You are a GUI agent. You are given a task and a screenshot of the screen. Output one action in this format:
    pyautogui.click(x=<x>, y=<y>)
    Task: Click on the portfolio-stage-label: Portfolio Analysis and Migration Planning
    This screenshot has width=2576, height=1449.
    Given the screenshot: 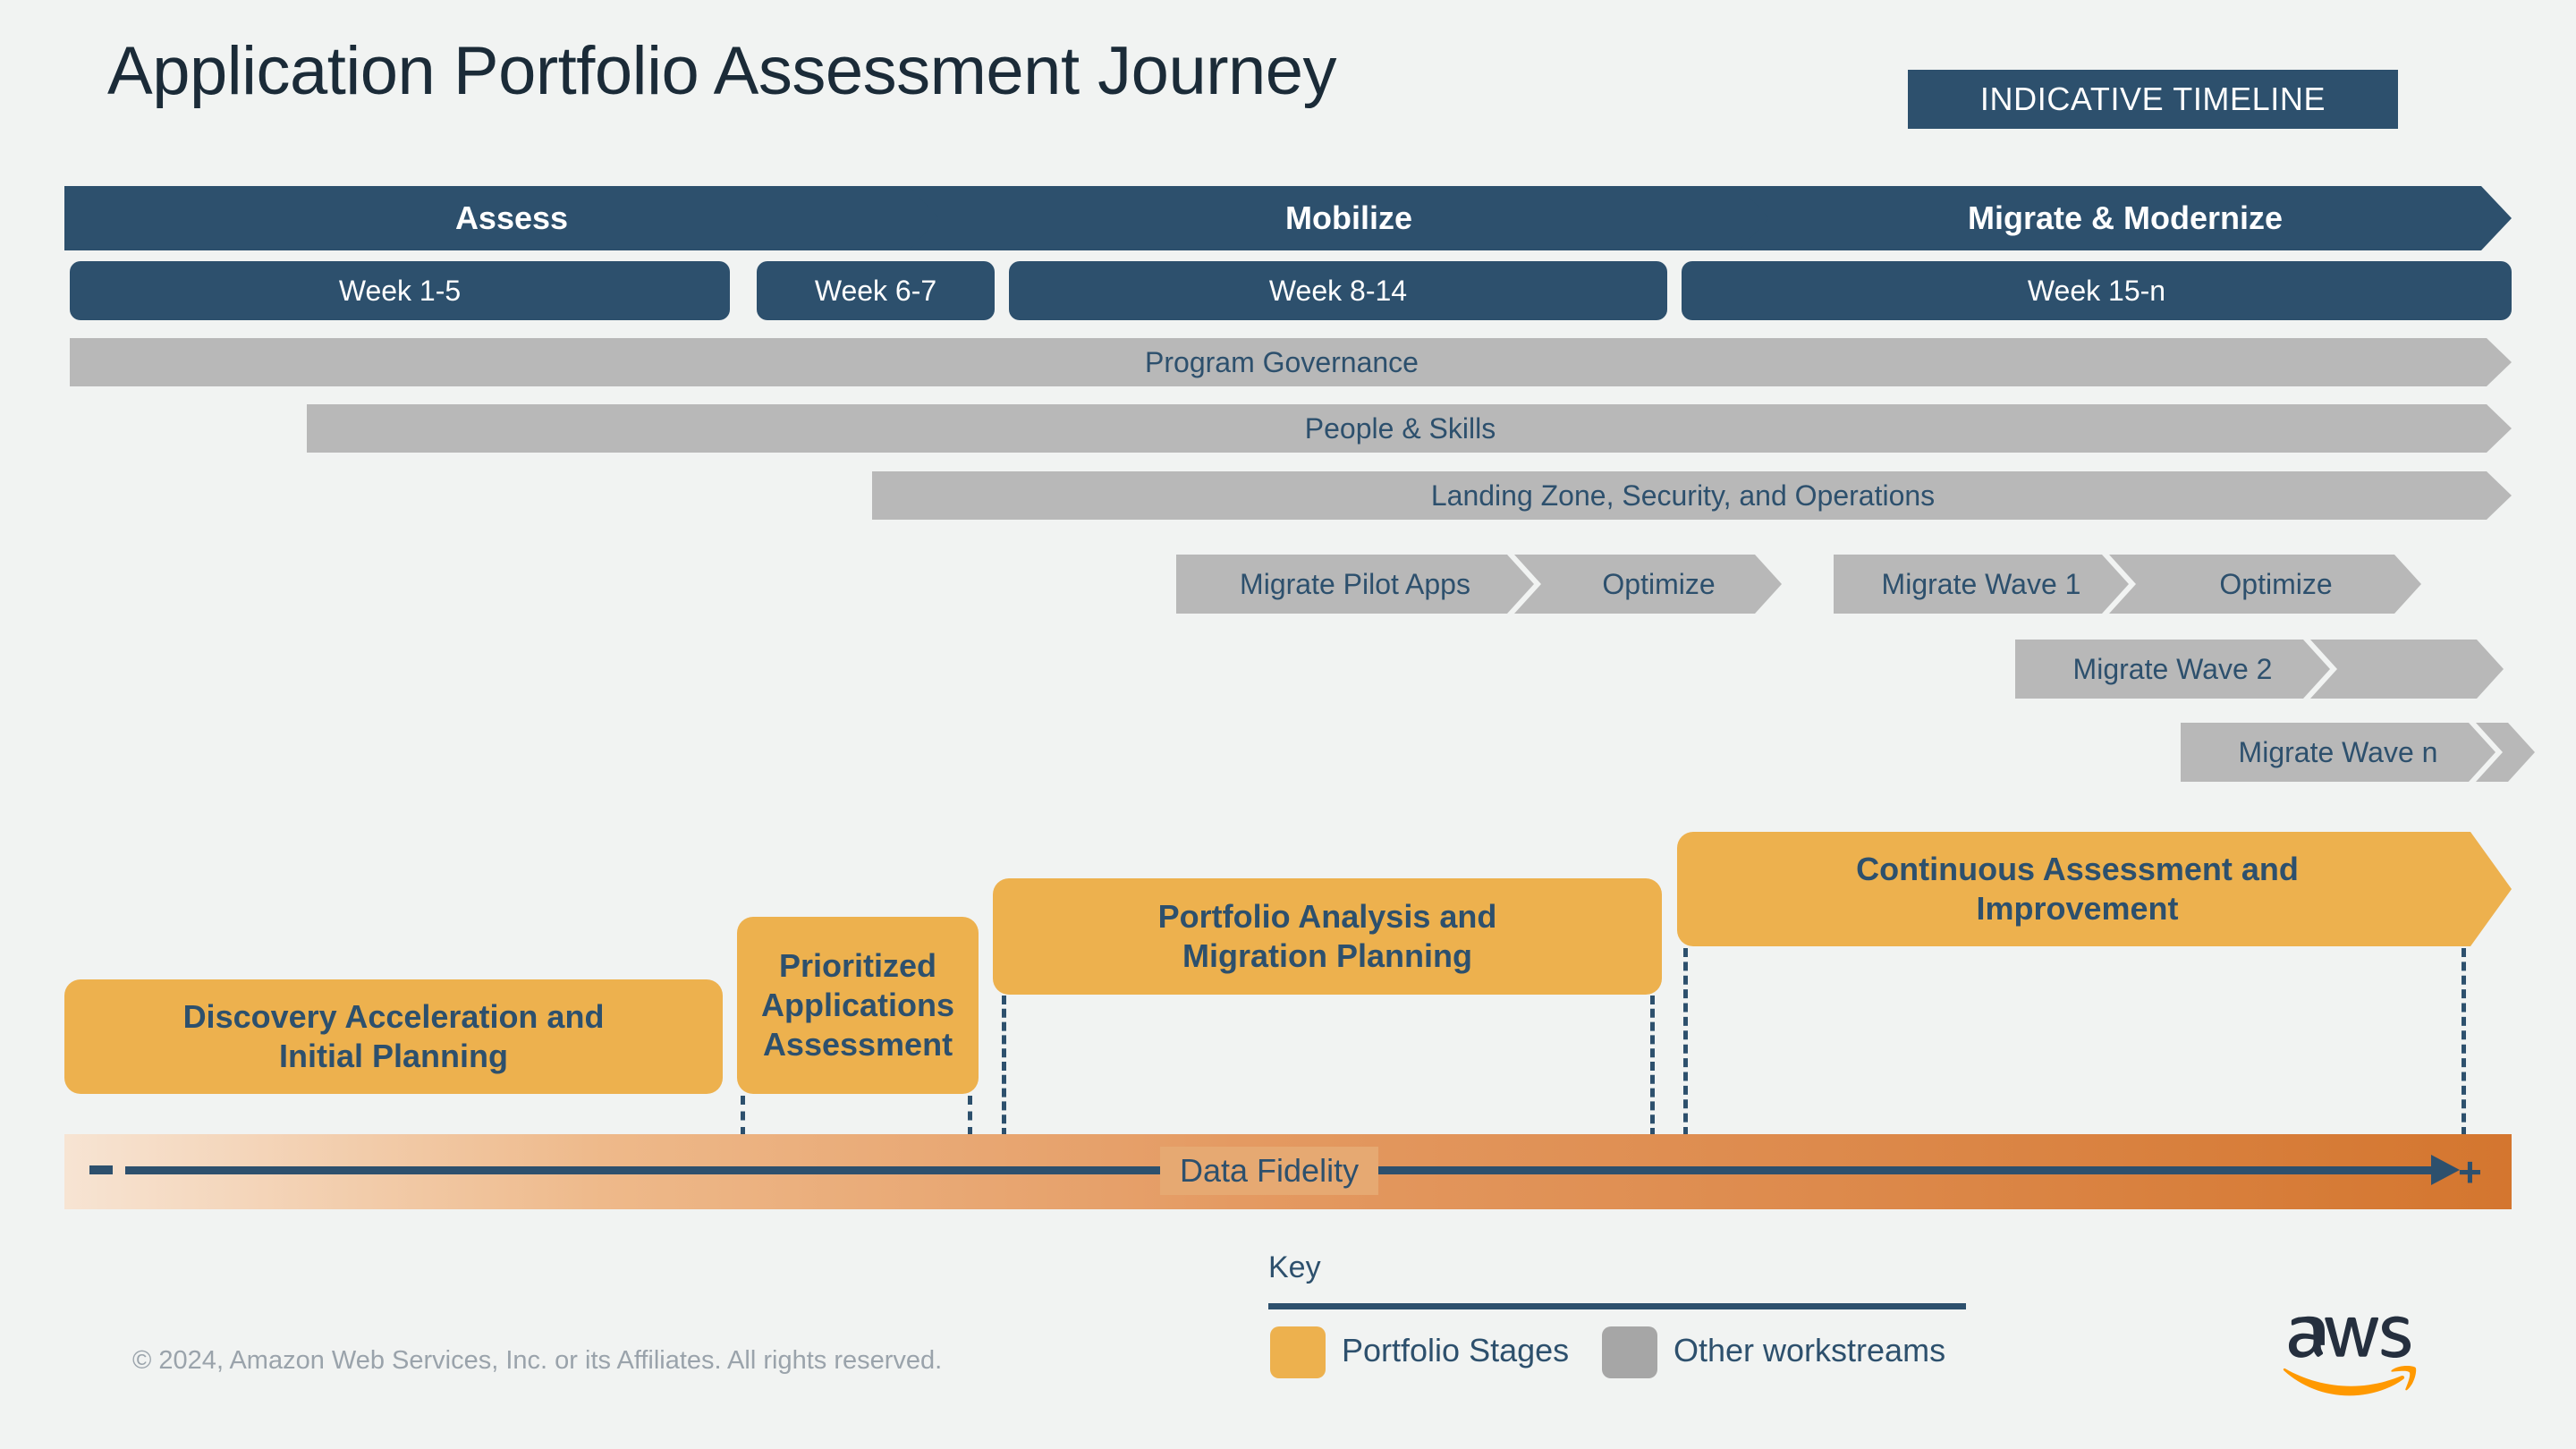 What is the action you would take?
    pyautogui.click(x=1327, y=936)
    